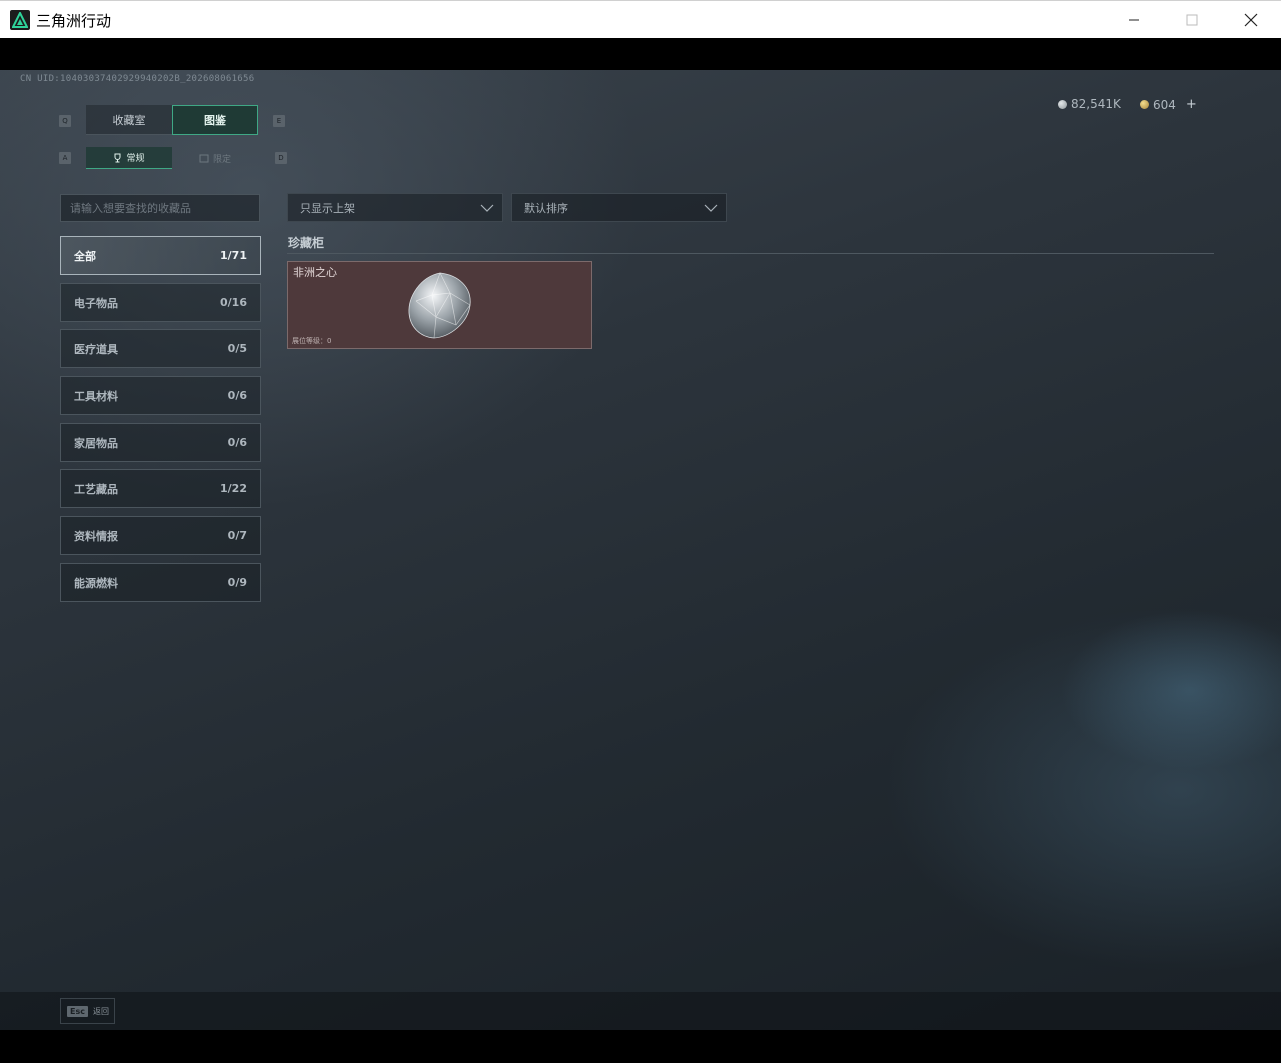  Describe the element at coordinates (233, 255) in the screenshot. I see `category-count: 1/71` at that location.